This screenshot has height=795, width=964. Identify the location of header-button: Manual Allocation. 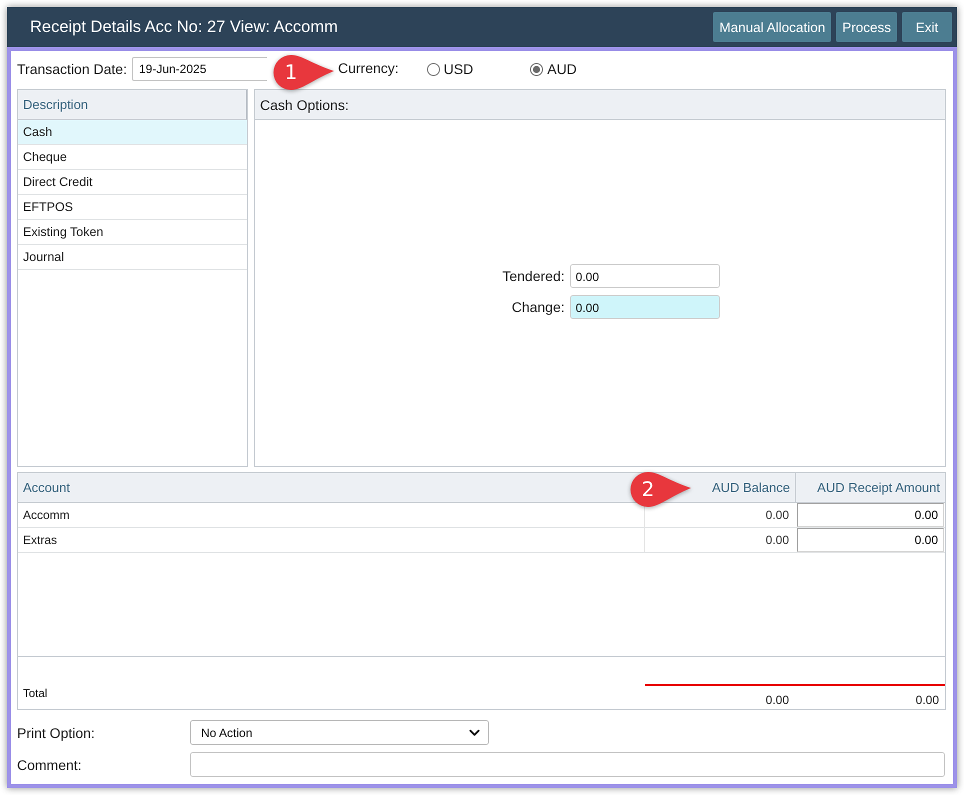
(772, 27).